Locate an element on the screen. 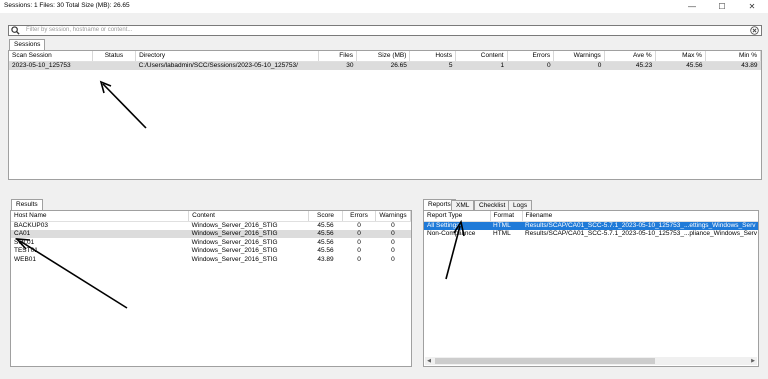 This screenshot has height=379, width=768. cell-host: BACKUP03 is located at coordinates (31, 225).